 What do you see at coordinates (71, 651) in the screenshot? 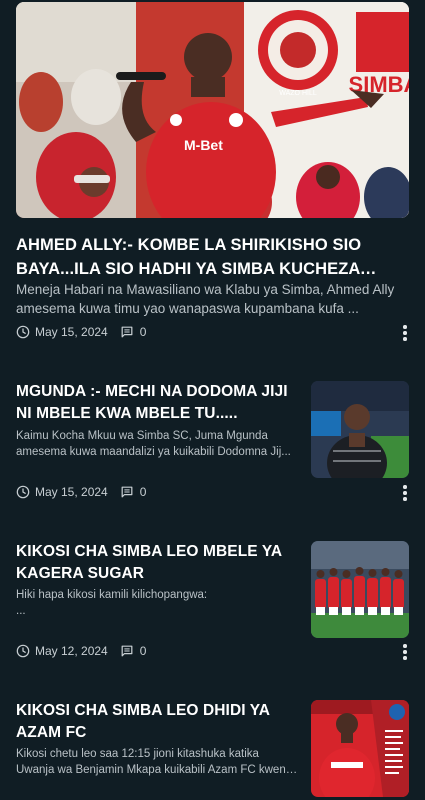
I see `article-date: May 12, 2024` at bounding box center [71, 651].